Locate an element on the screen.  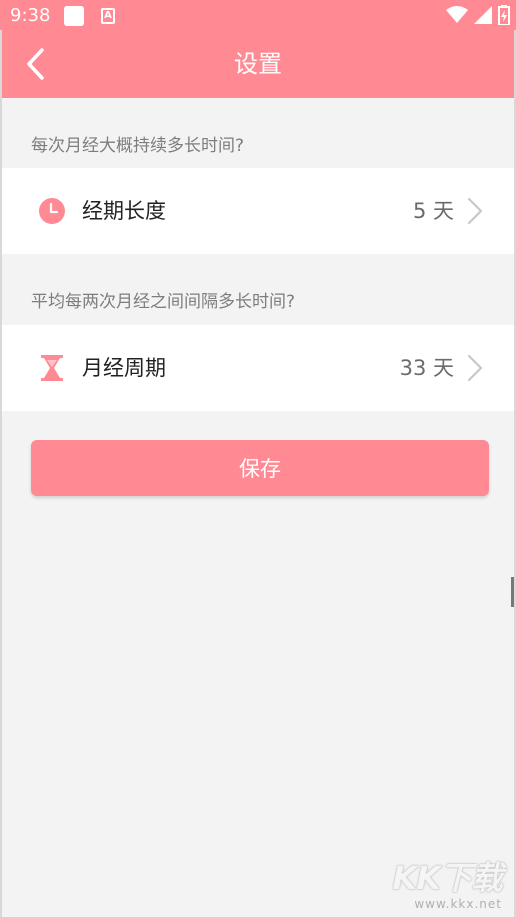
row-value: 33 天 is located at coordinates (426, 368).